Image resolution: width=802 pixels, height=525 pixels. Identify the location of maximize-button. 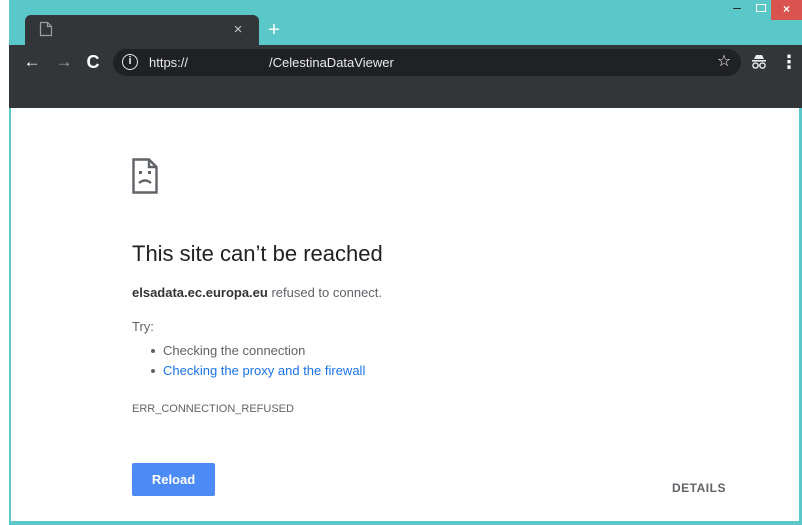
(761, 9).